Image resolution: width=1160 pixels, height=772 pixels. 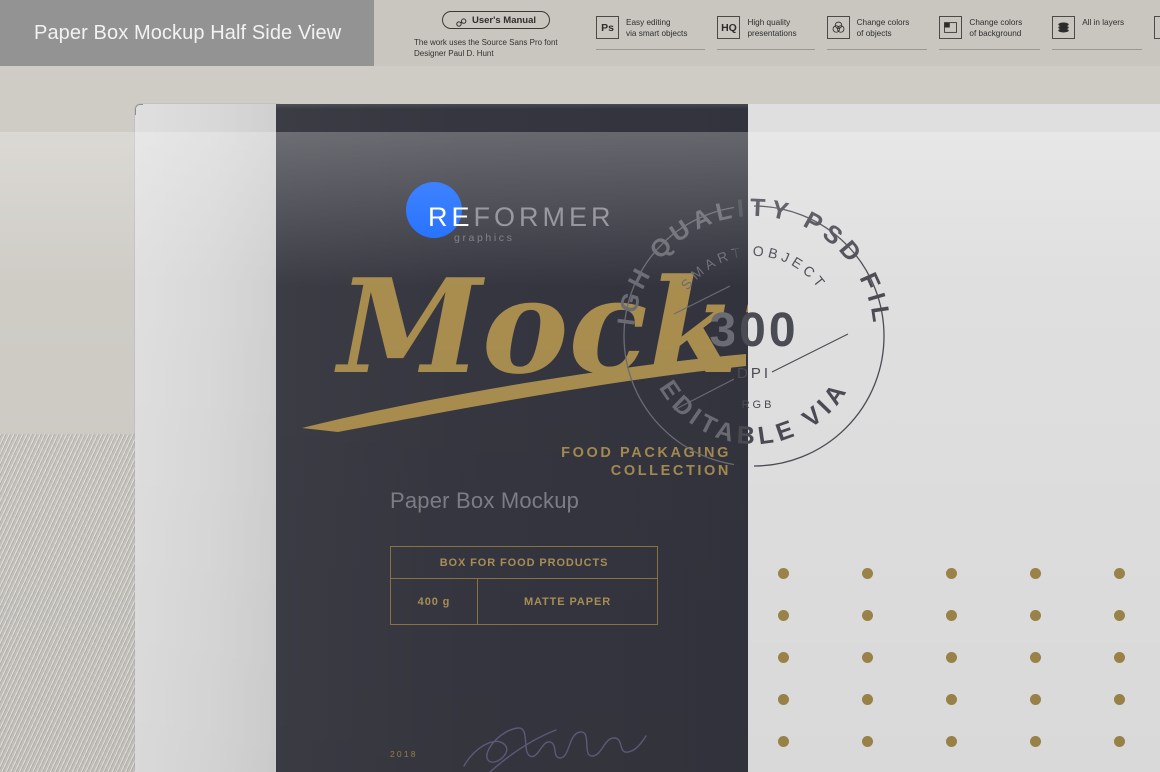 What do you see at coordinates (434, 601) in the screenshot?
I see `spec-weight: 400 g` at bounding box center [434, 601].